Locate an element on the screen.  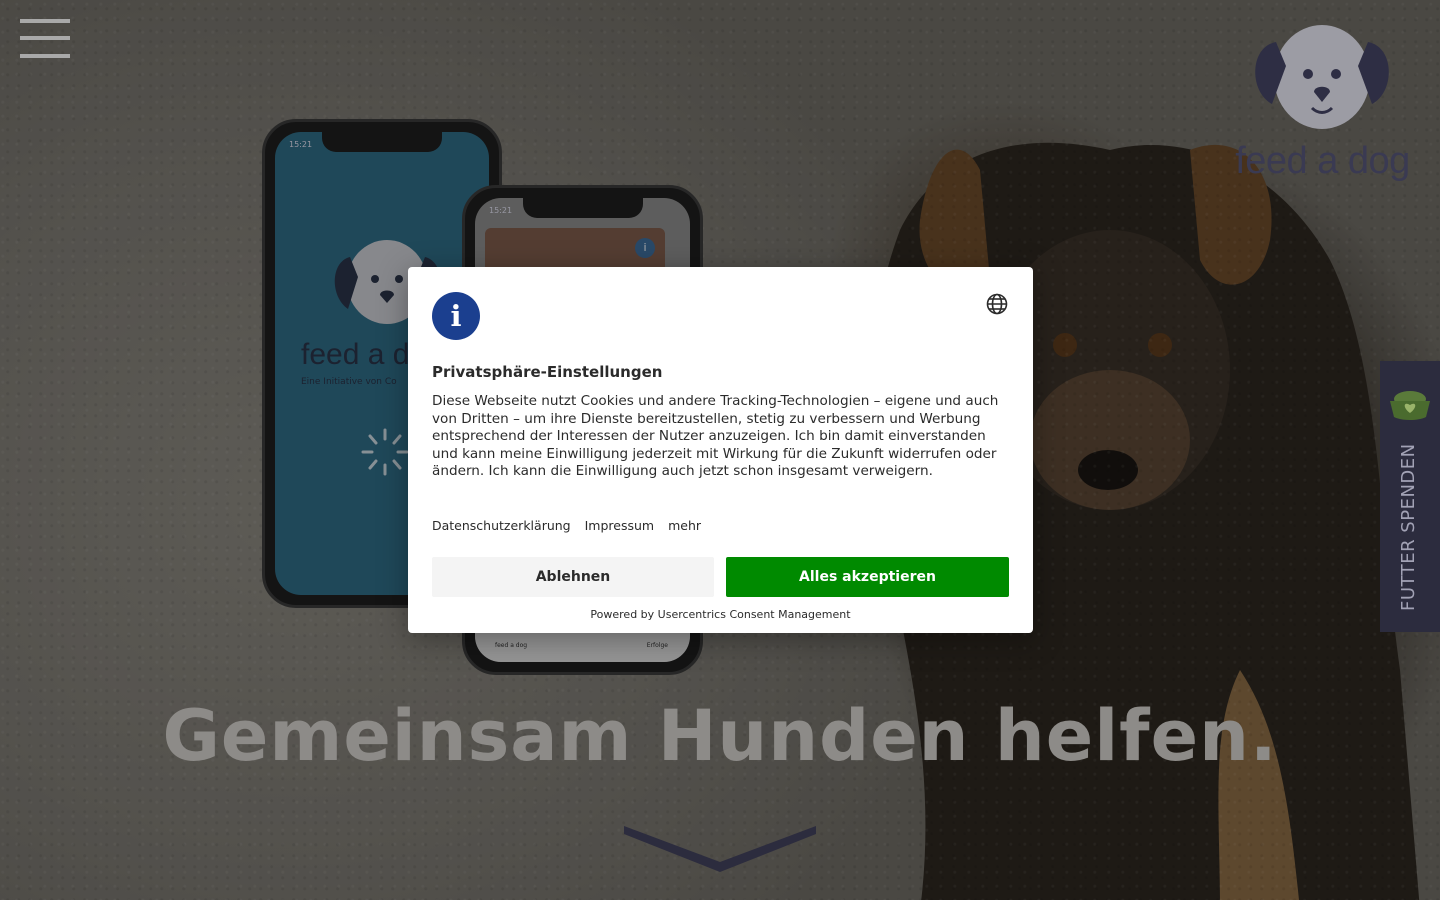
accept-all-button: Alles akzeptieren is located at coordinates (867, 577).